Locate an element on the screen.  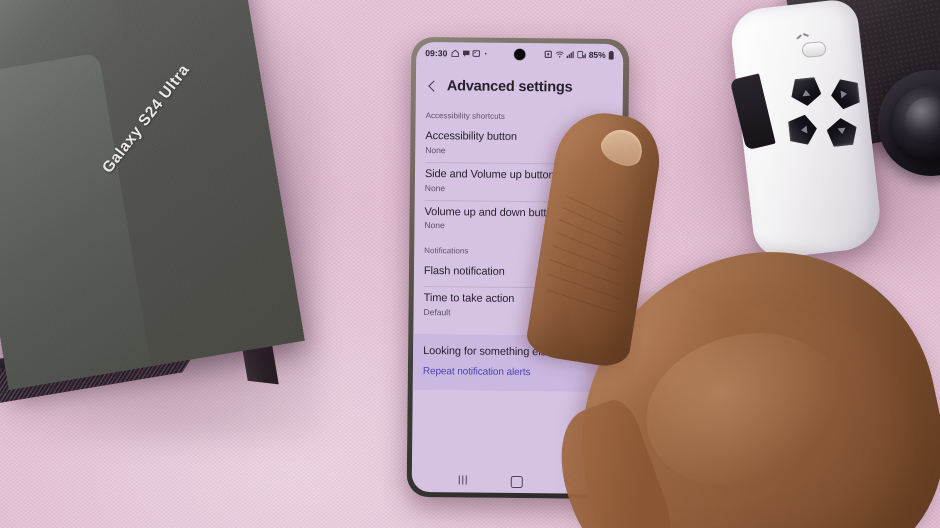
list-item-side-and-volume-up-buttons: Side and Volume up buttons None is located at coordinates (518, 182).